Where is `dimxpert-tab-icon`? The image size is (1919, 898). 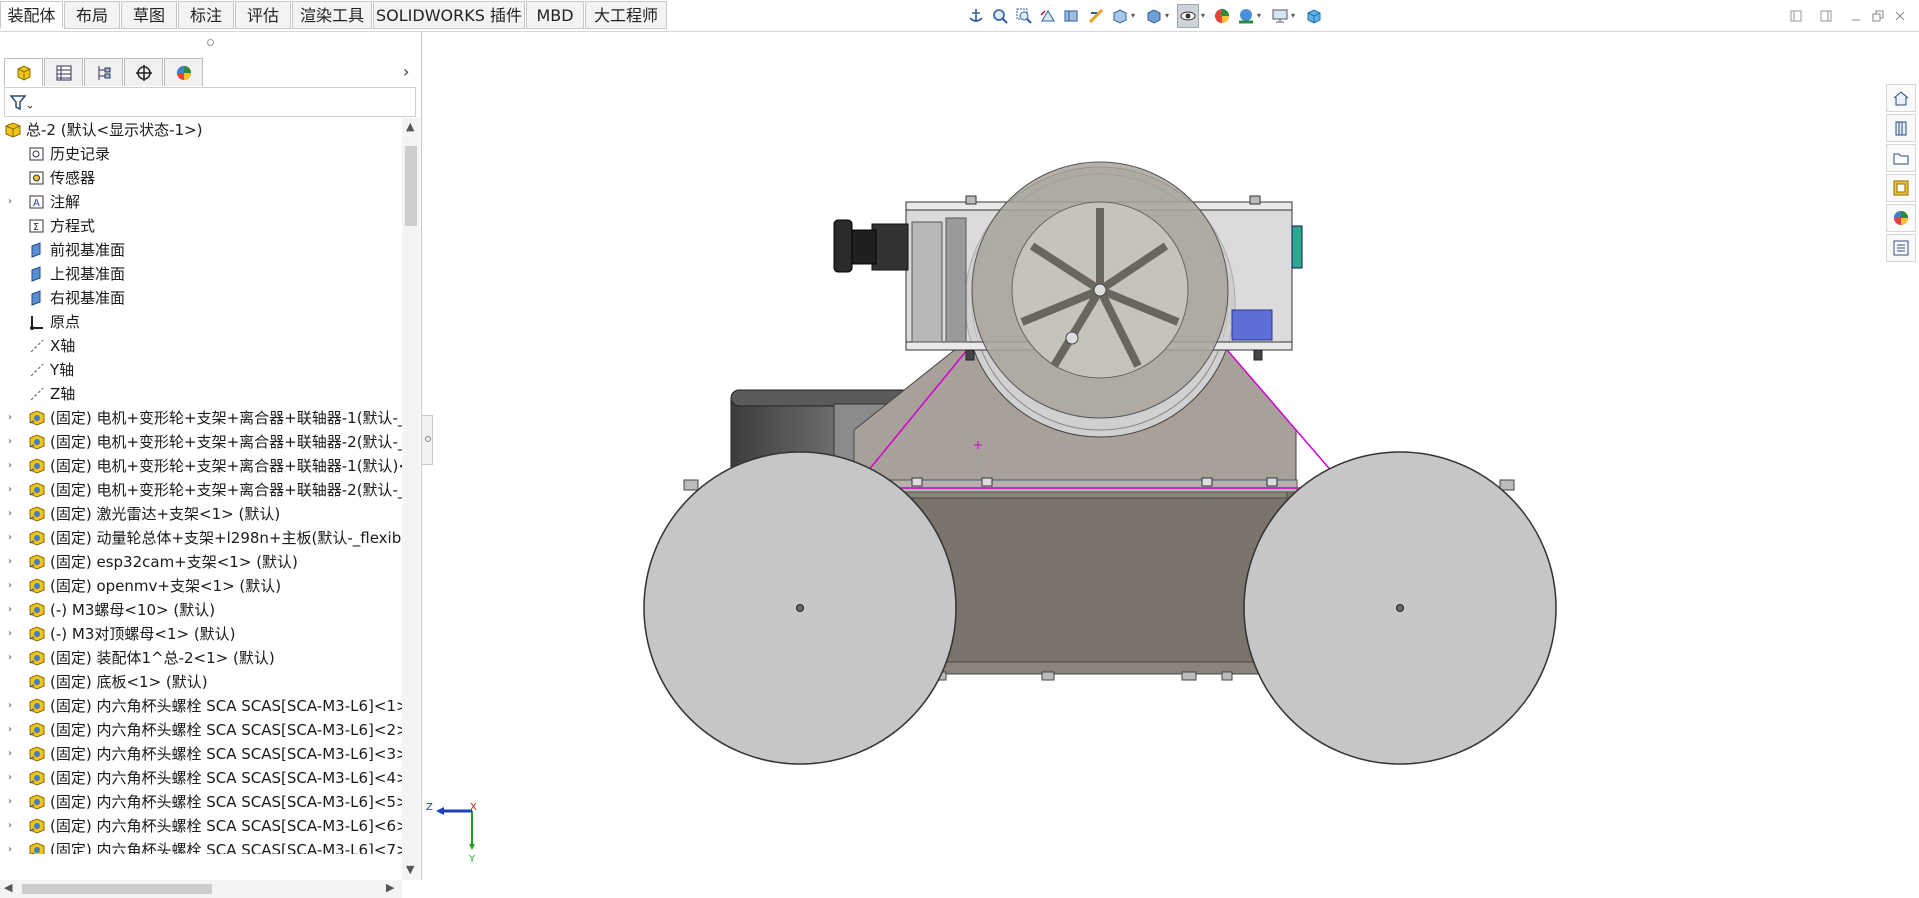 dimxpert-tab-icon is located at coordinates (143, 72).